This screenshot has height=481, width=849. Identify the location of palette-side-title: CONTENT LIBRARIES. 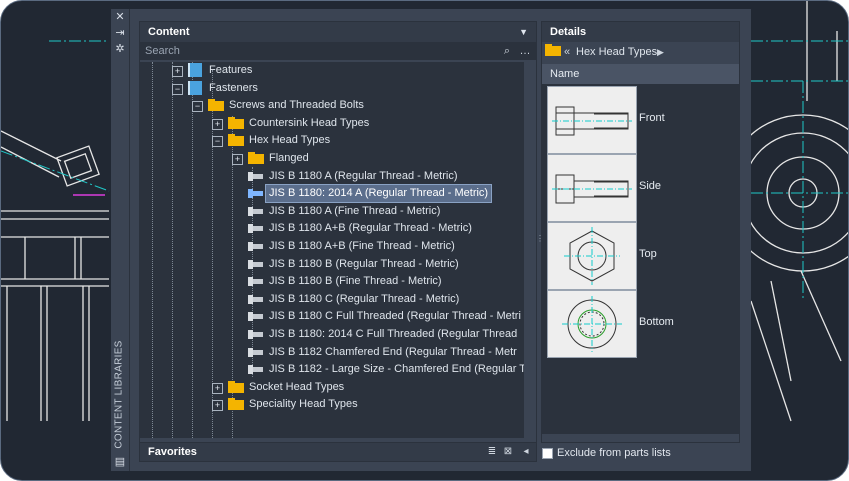
(119, 394).